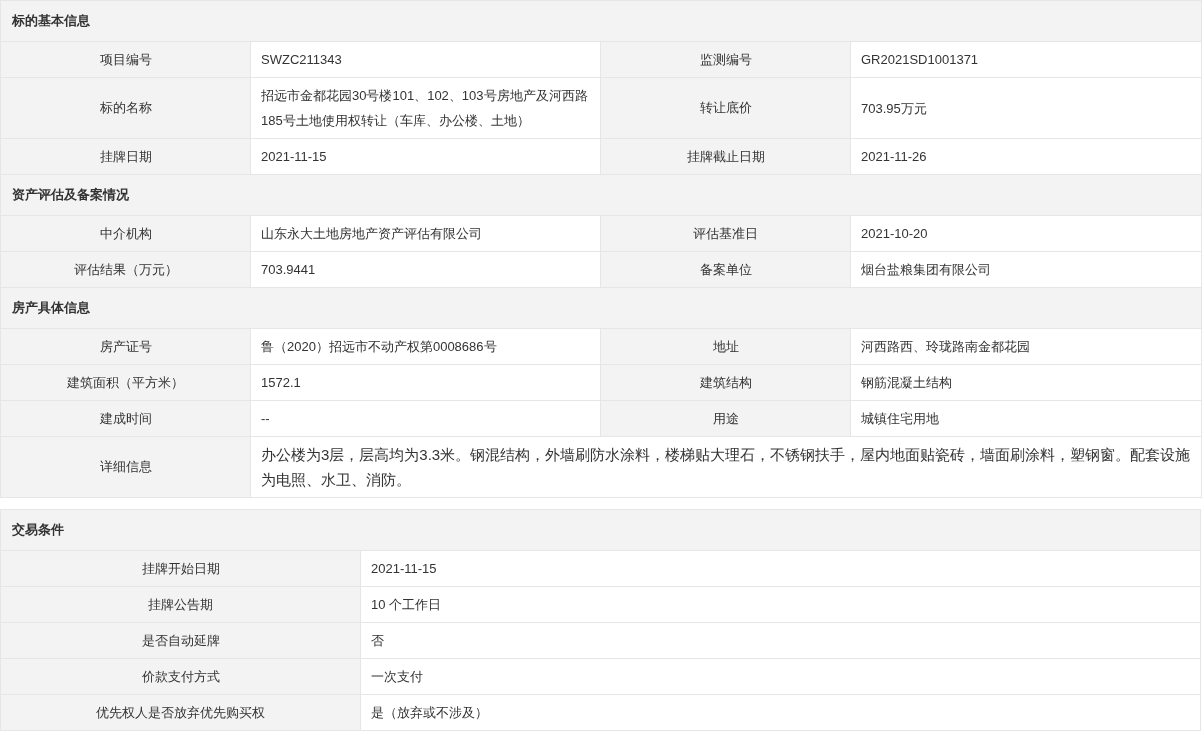 The width and height of the screenshot is (1202, 731). What do you see at coordinates (780, 676) in the screenshot?
I see `field-value: 一次支付` at bounding box center [780, 676].